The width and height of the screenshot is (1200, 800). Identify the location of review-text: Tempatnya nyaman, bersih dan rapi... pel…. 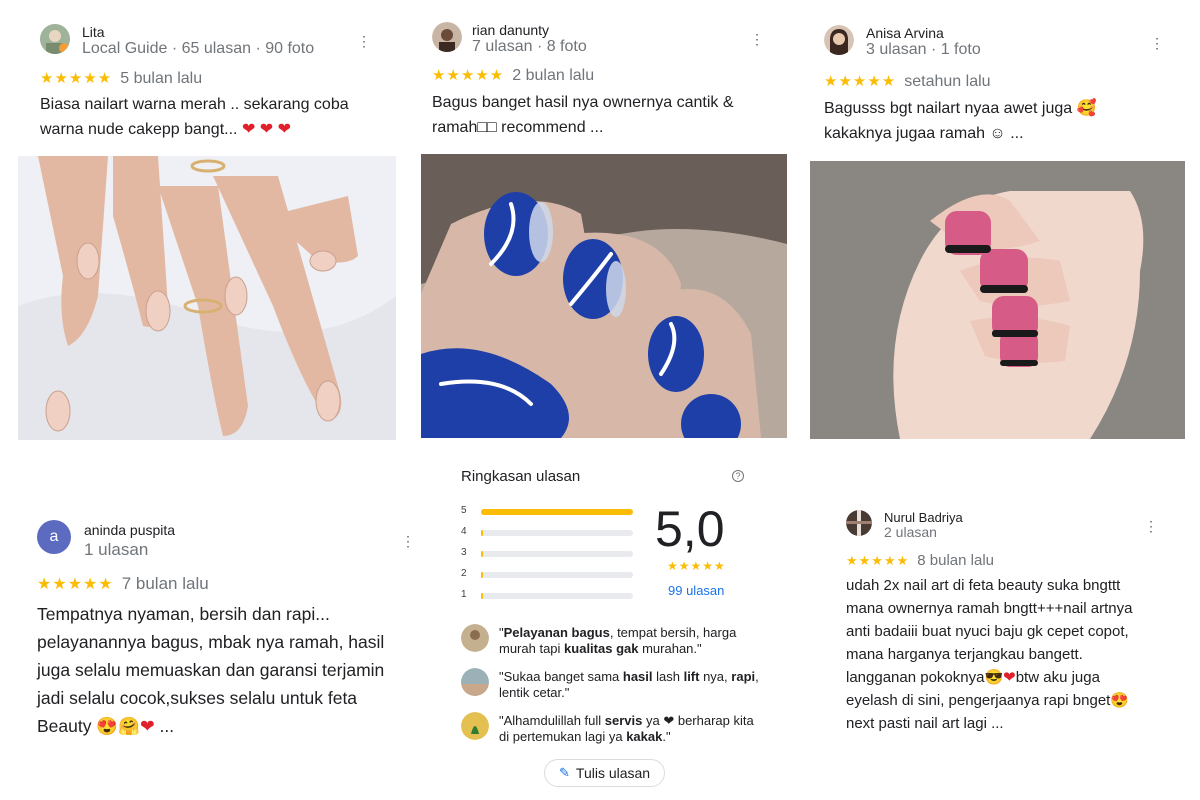
(211, 670).